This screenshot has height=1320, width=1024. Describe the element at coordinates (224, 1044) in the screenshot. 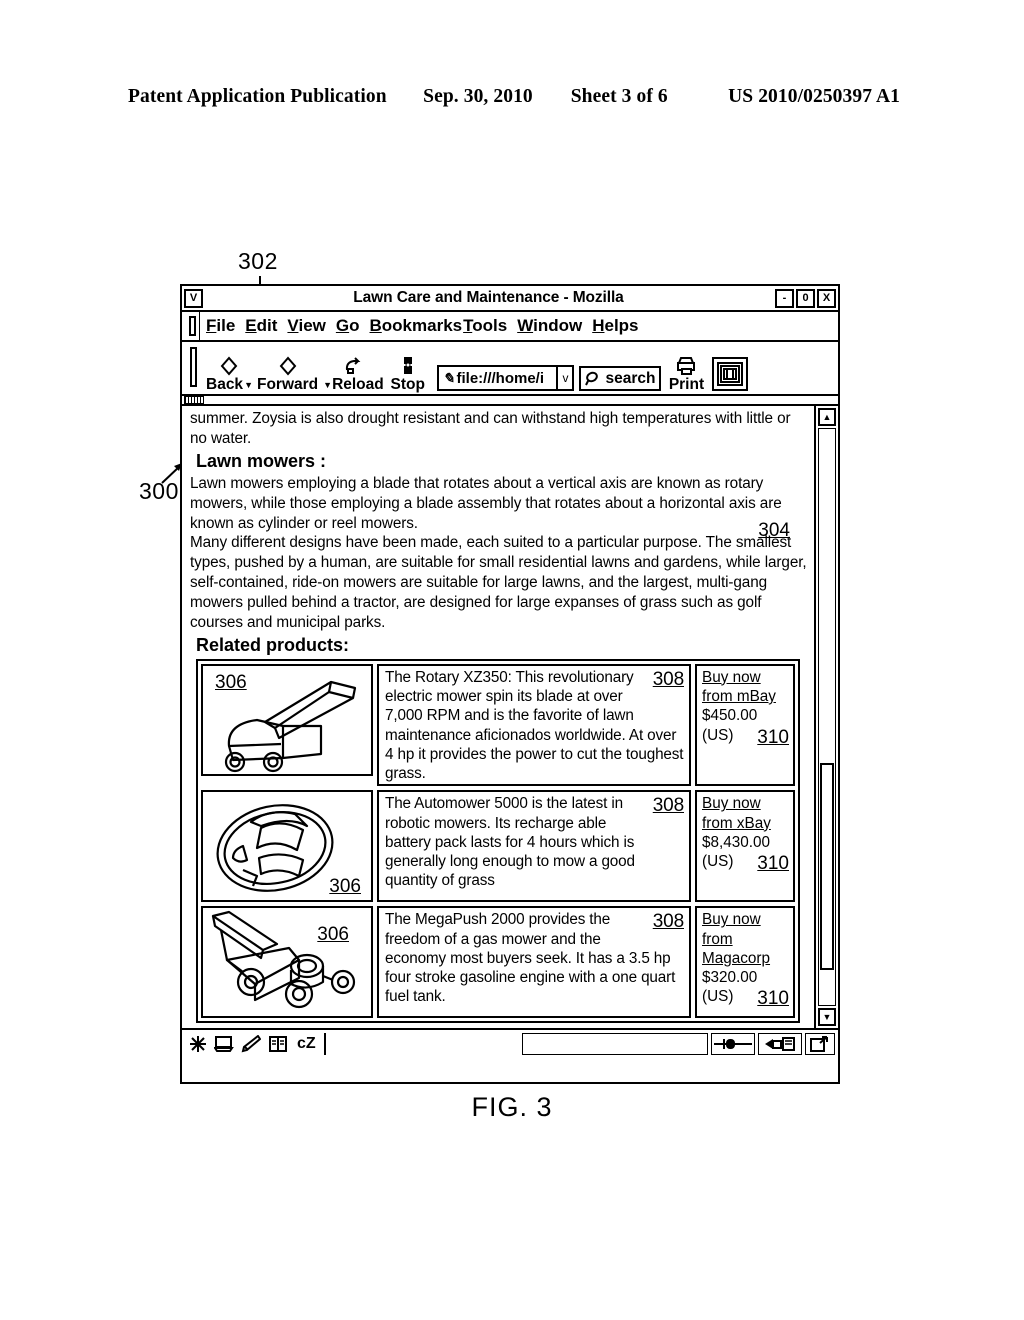

I see `monitor-icon` at that location.